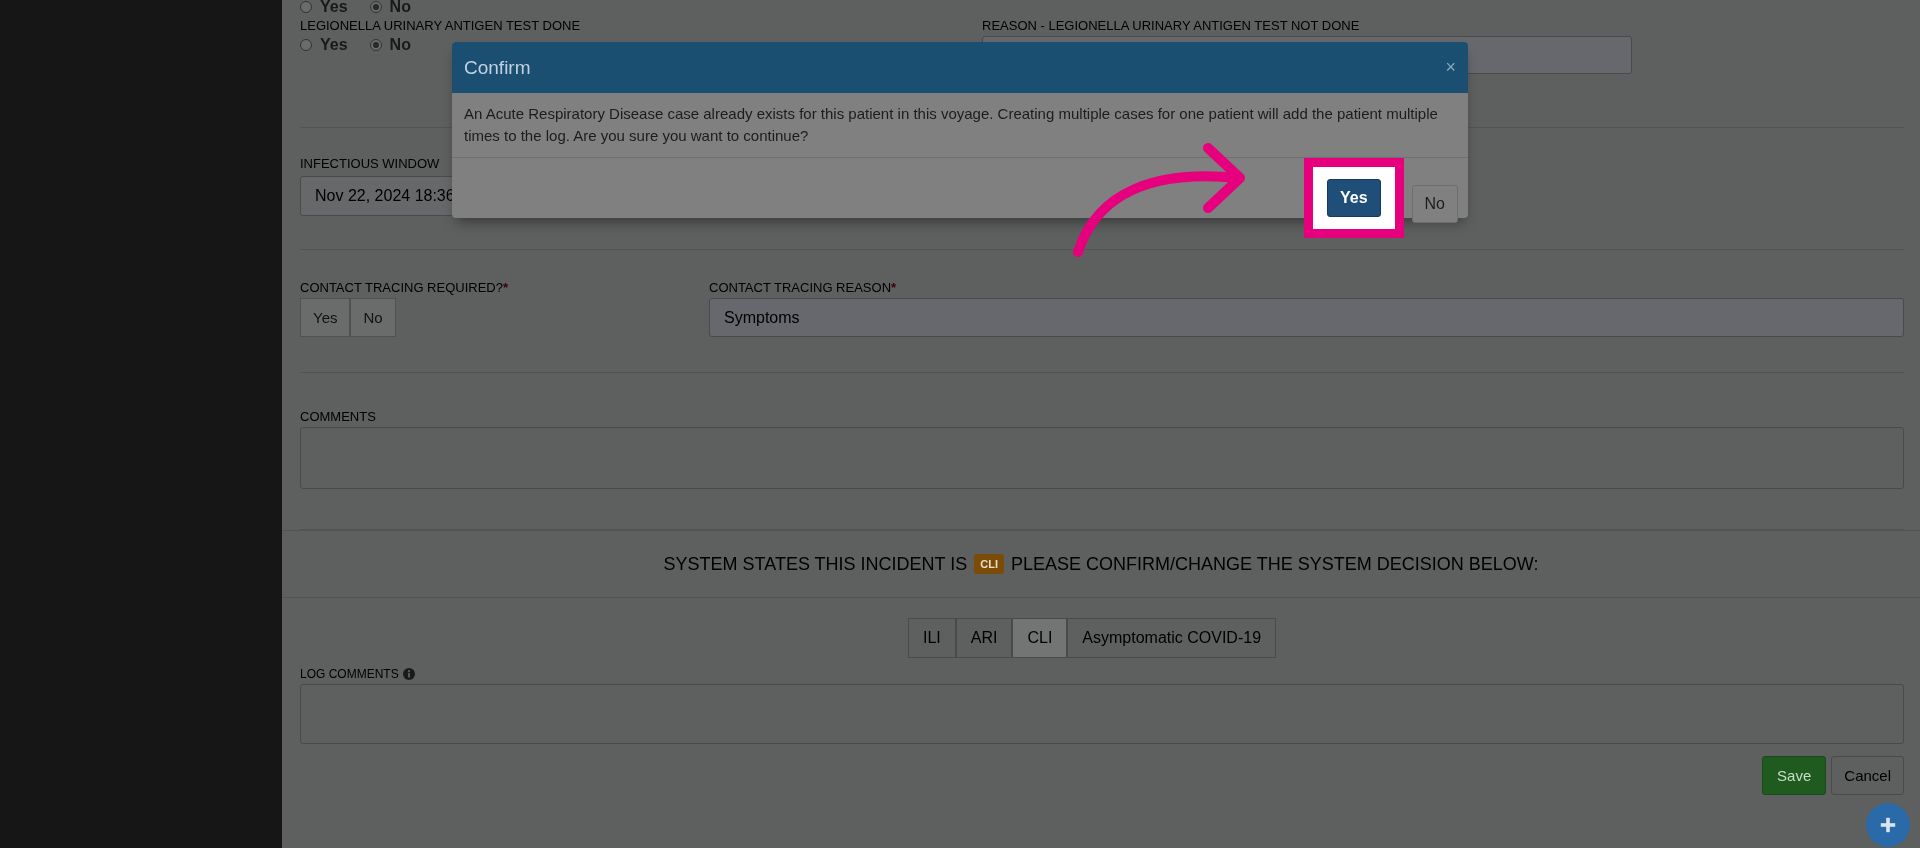  I want to click on field-label: REASON - LEGIONELLA URINARY ANTIGEN TEST NOT DONE, so click(1171, 26).